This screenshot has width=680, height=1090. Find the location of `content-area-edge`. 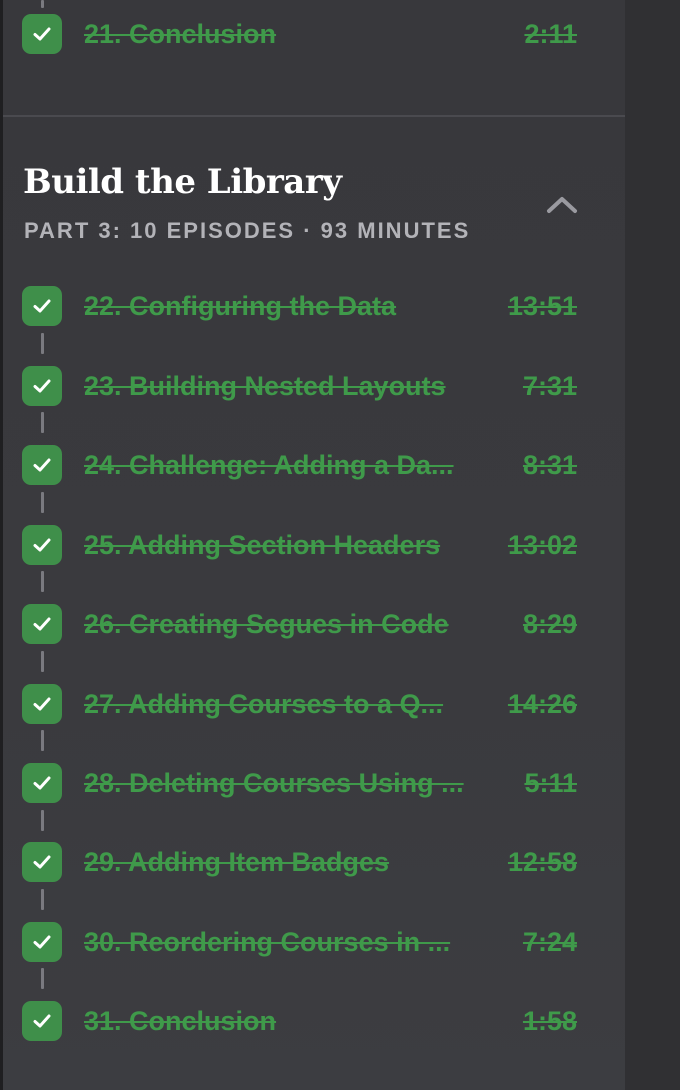

content-area-edge is located at coordinates (652, 545).